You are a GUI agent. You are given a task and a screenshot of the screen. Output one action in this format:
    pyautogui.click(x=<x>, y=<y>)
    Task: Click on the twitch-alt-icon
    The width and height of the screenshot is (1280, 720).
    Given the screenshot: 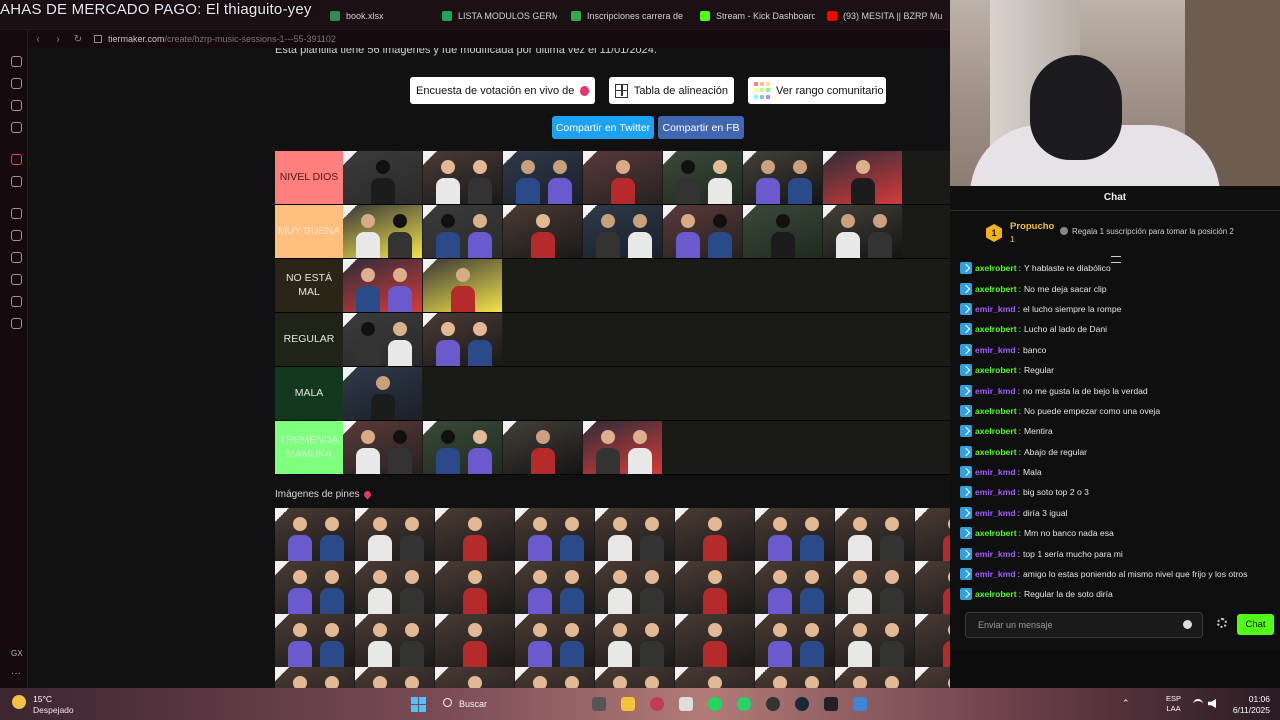 What is the action you would take?
    pyautogui.click(x=16, y=105)
    